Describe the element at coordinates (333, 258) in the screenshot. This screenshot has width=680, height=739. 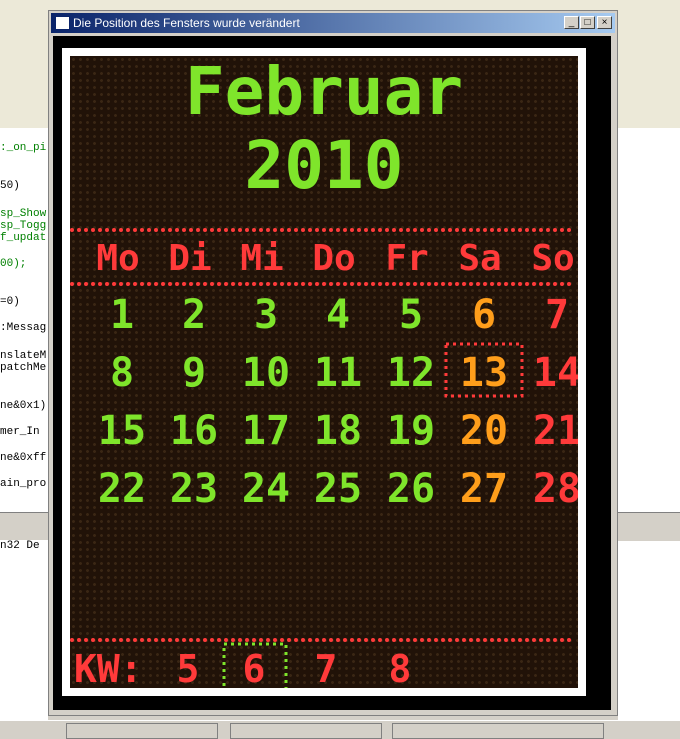
I see `weekday-header: Do` at that location.